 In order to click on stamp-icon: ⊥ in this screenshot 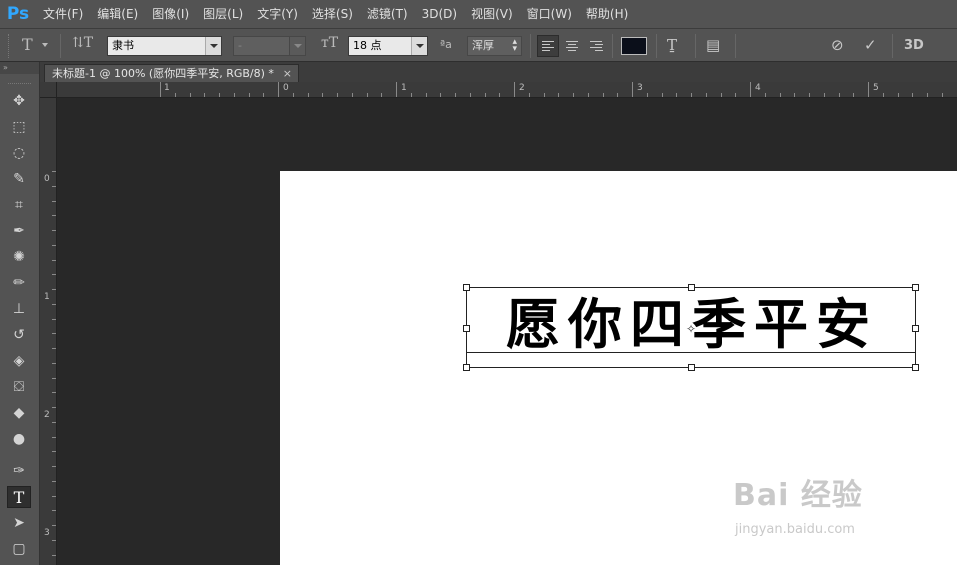, I will do `click(19, 309)`.